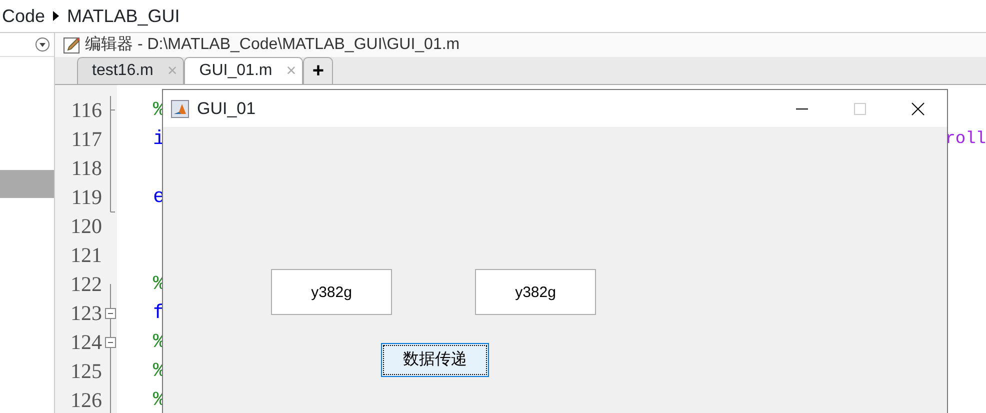 The height and width of the screenshot is (413, 986). I want to click on app-icon, so click(180, 109).